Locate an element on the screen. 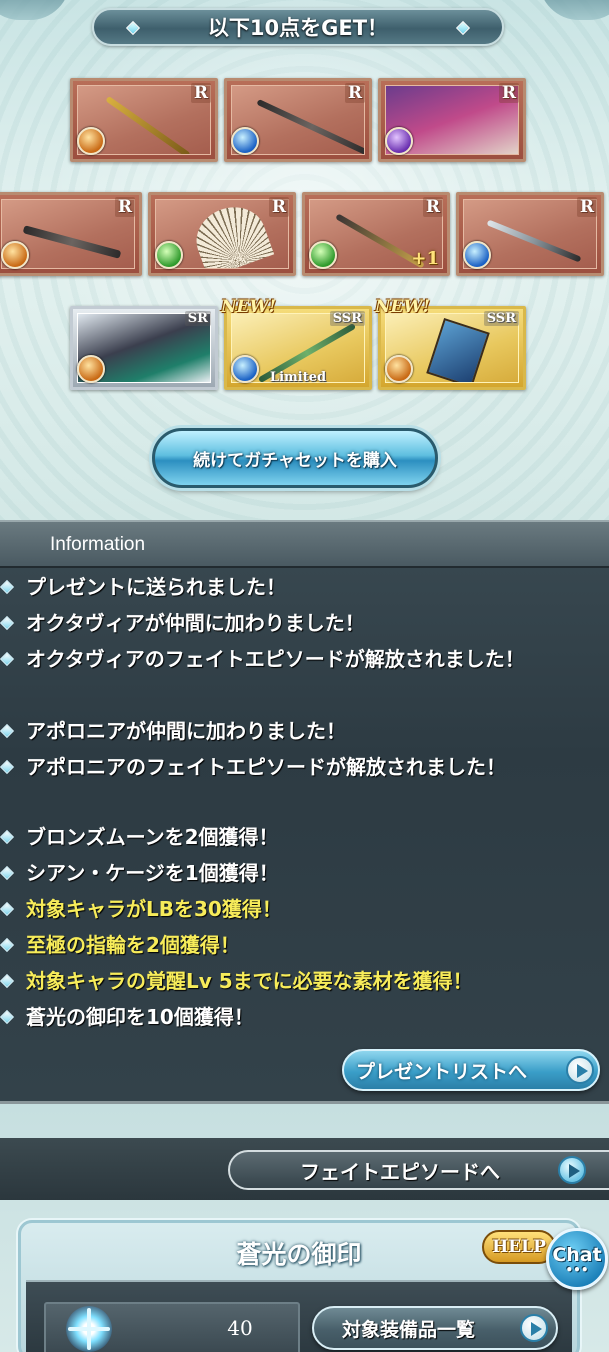 The width and height of the screenshot is (609, 1352). fate-episode-label: フェイトエピソードへ is located at coordinates (400, 1171).